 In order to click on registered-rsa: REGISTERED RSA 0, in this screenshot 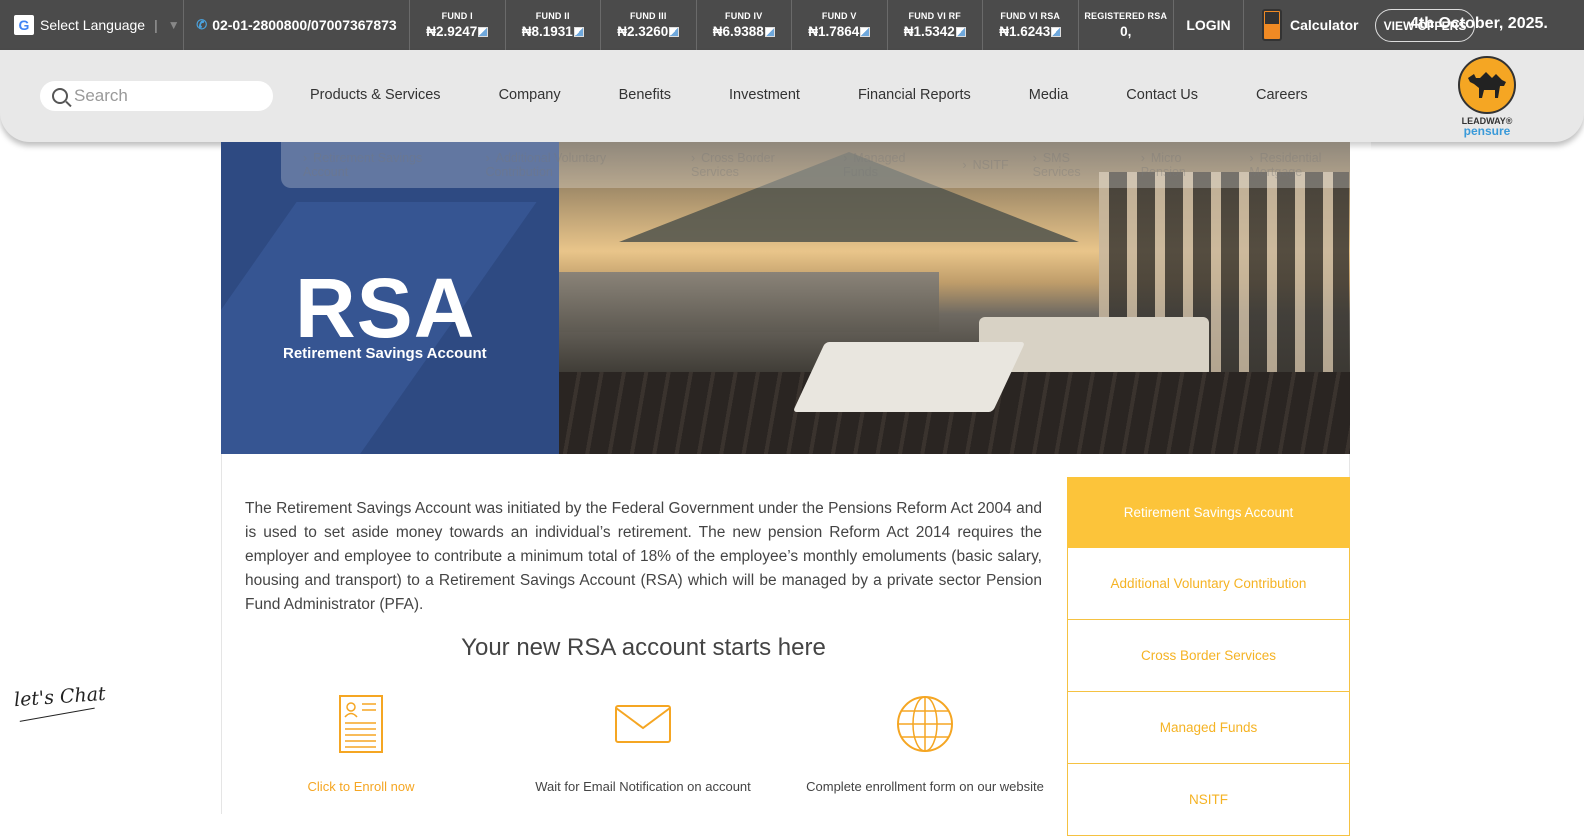, I will do `click(1126, 25)`.